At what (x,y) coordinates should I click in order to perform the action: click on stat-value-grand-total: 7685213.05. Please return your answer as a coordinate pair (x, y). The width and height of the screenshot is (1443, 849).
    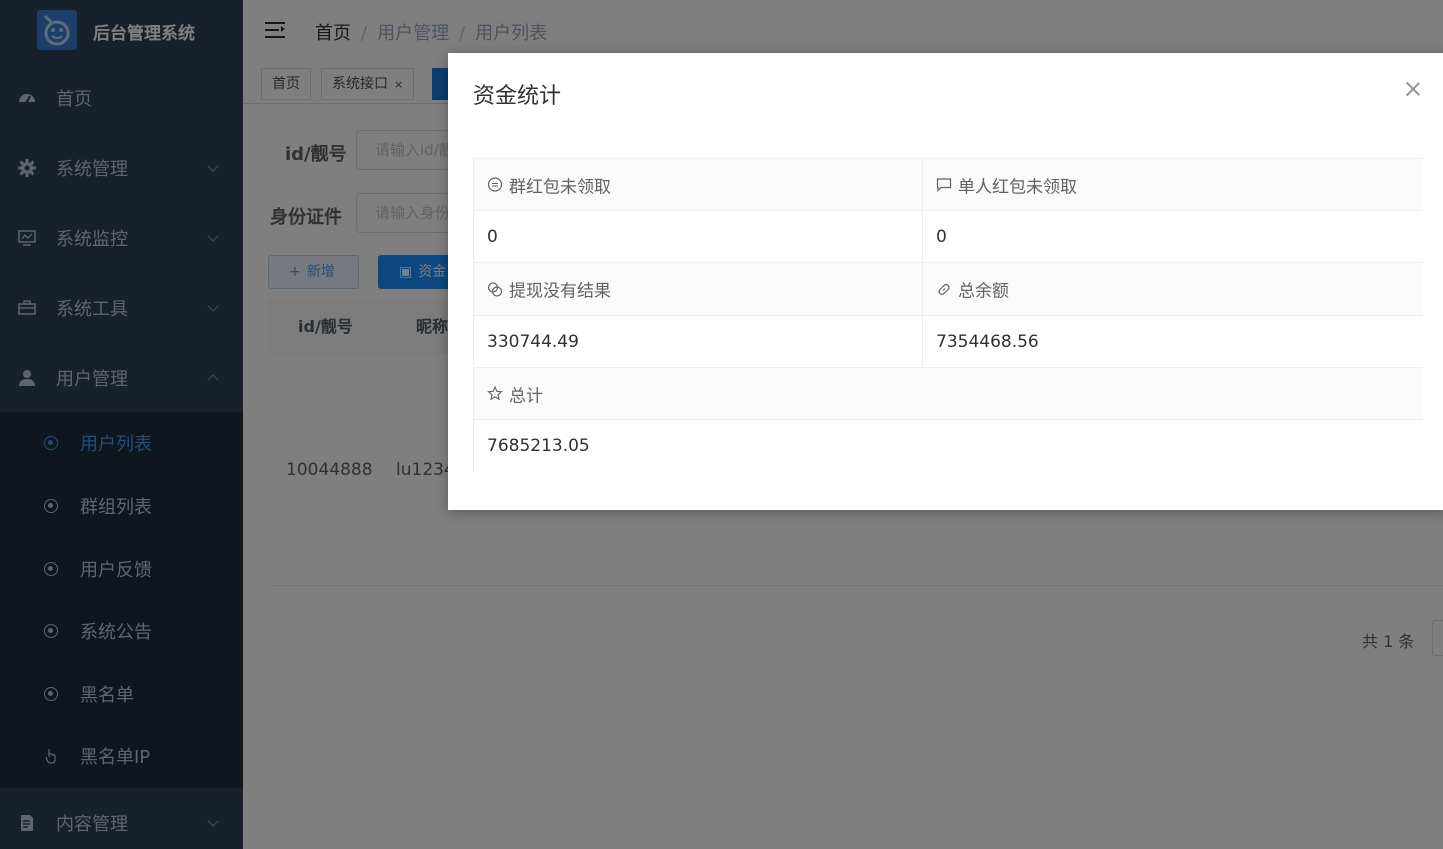
    Looking at the image, I should click on (948, 446).